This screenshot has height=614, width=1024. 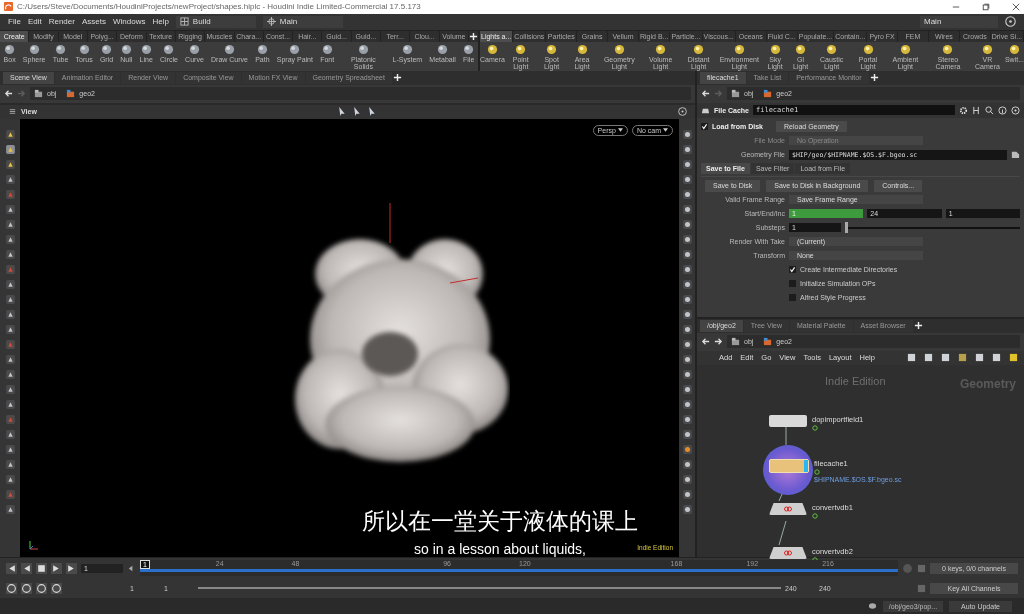 I want to click on search-icon, so click(x=989, y=110).